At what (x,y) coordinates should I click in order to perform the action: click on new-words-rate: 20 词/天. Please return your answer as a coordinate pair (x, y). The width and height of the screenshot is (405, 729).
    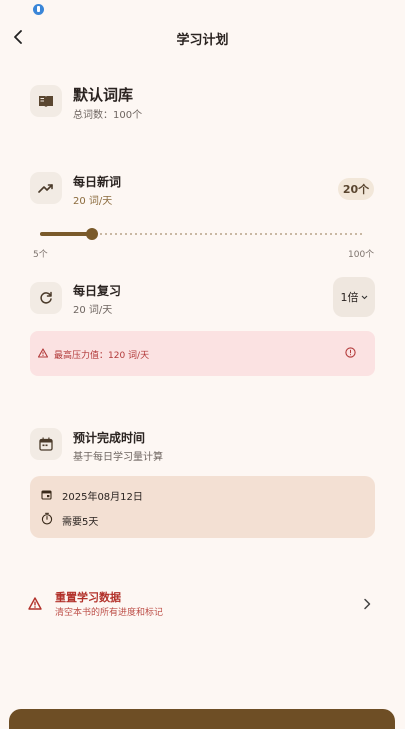
    Looking at the image, I should click on (93, 201).